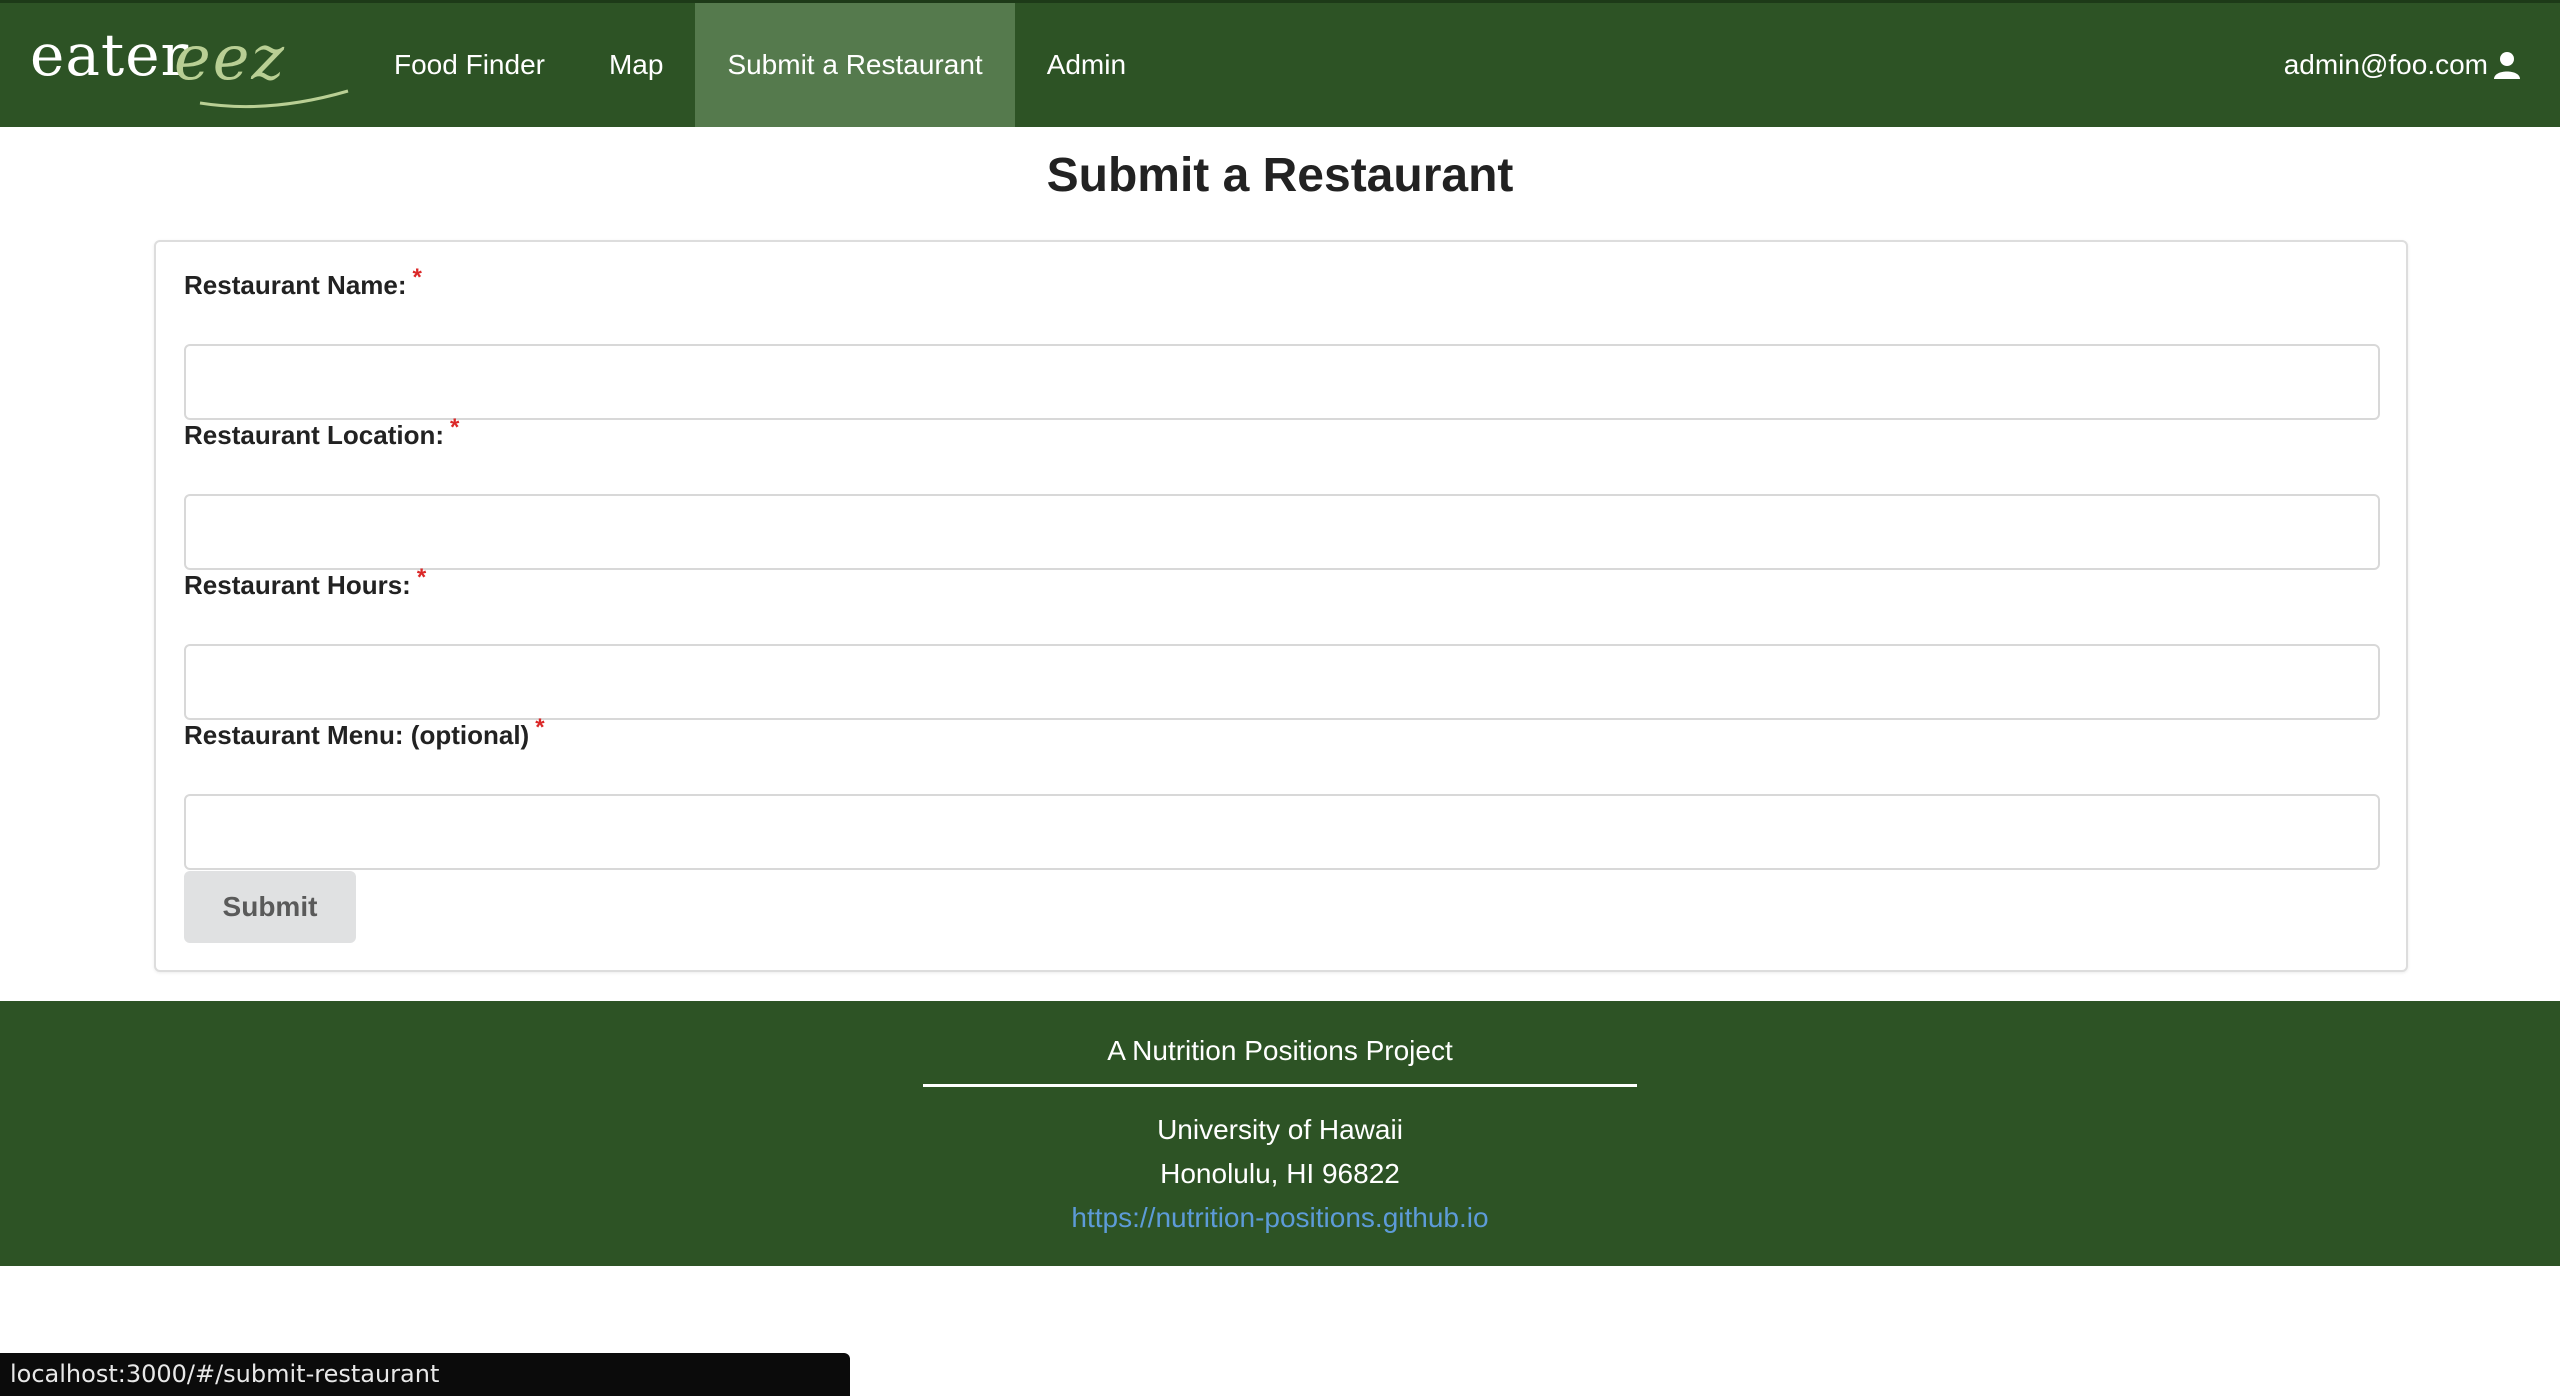  Describe the element at coordinates (1282, 682) in the screenshot. I see `restaurant-hours-input` at that location.